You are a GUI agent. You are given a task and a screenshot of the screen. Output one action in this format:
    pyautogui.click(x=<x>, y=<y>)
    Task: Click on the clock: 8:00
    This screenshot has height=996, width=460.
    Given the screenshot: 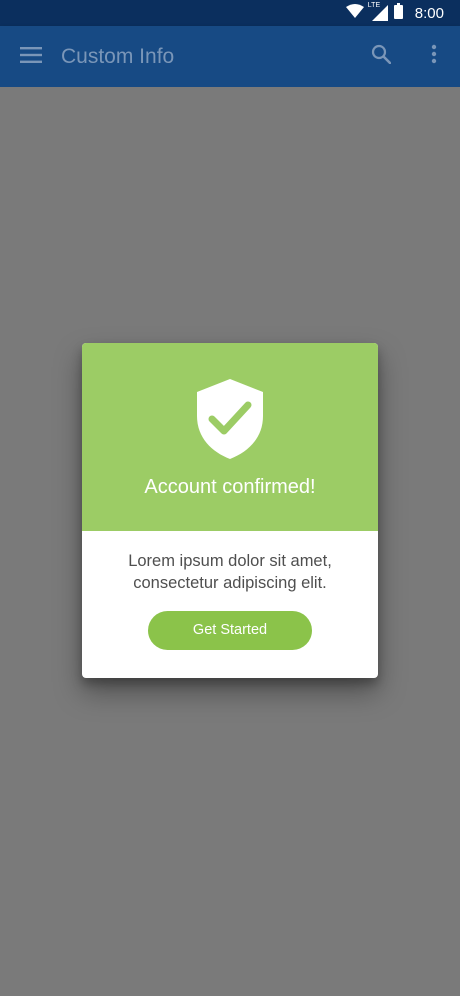 What is the action you would take?
    pyautogui.click(x=429, y=13)
    